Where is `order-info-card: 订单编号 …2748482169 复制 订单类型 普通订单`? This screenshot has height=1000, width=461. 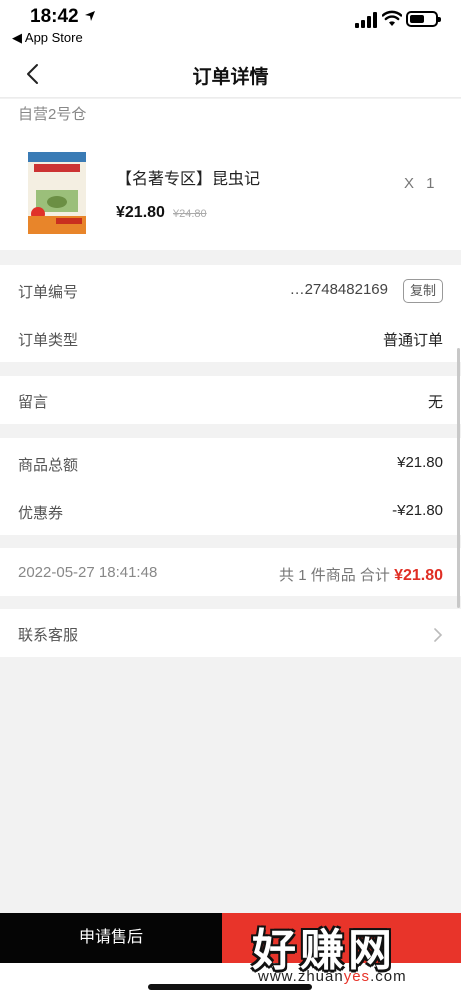 order-info-card: 订单编号 …2748482169 复制 订单类型 普通订单 is located at coordinates (230, 313).